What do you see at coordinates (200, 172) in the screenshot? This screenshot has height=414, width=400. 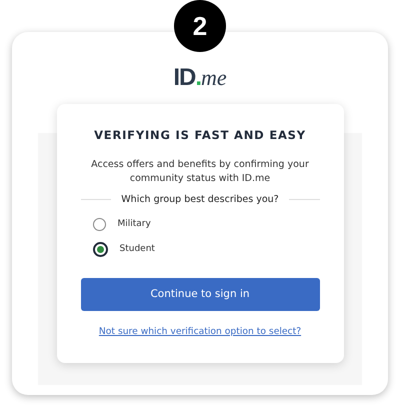 I see `card-description: Access offers and benefits by confirming your community status with ID.me` at bounding box center [200, 172].